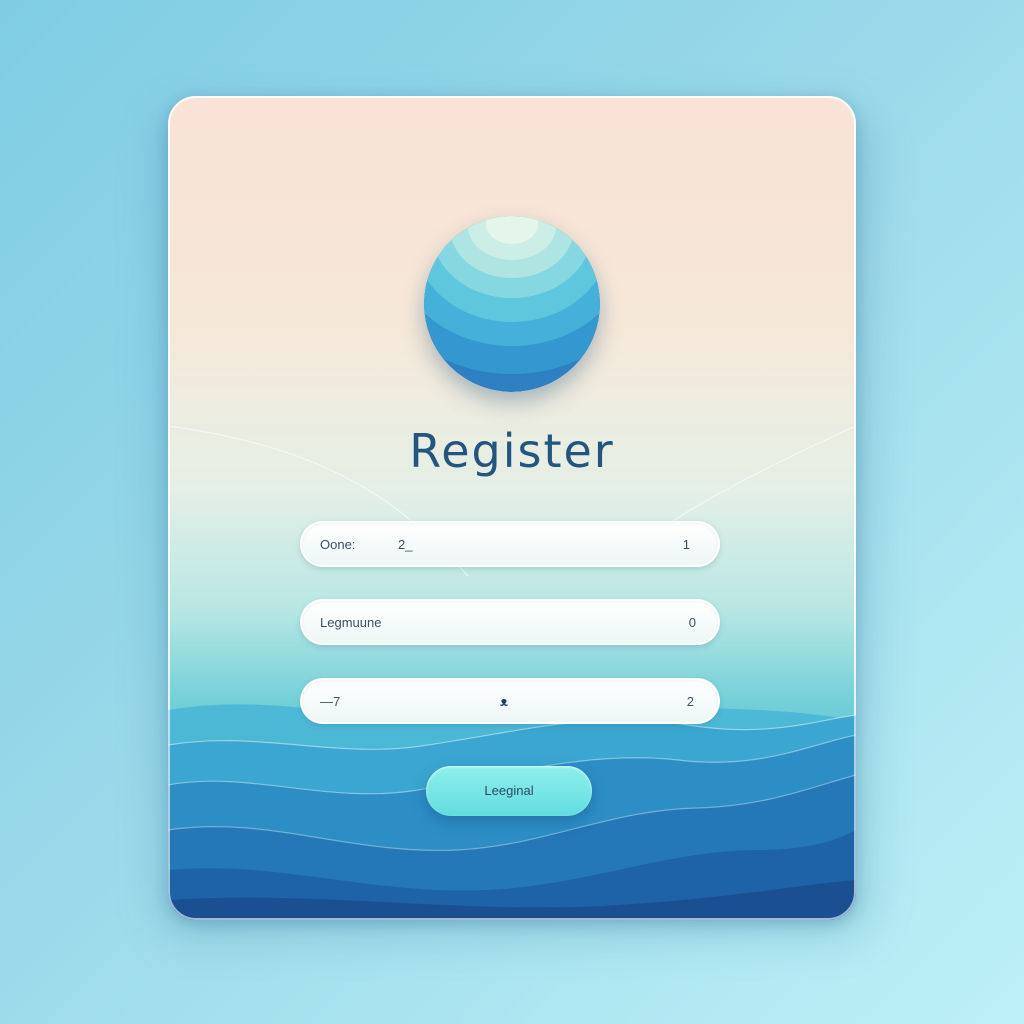 The image size is (1024, 1024). I want to click on field-1-value: 2_, so click(405, 544).